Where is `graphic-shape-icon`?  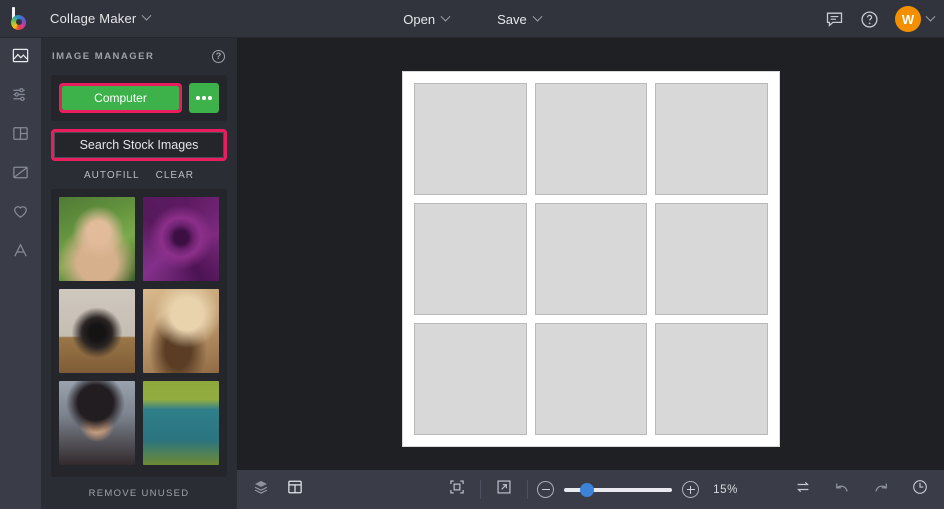 graphic-shape-icon is located at coordinates (20, 175).